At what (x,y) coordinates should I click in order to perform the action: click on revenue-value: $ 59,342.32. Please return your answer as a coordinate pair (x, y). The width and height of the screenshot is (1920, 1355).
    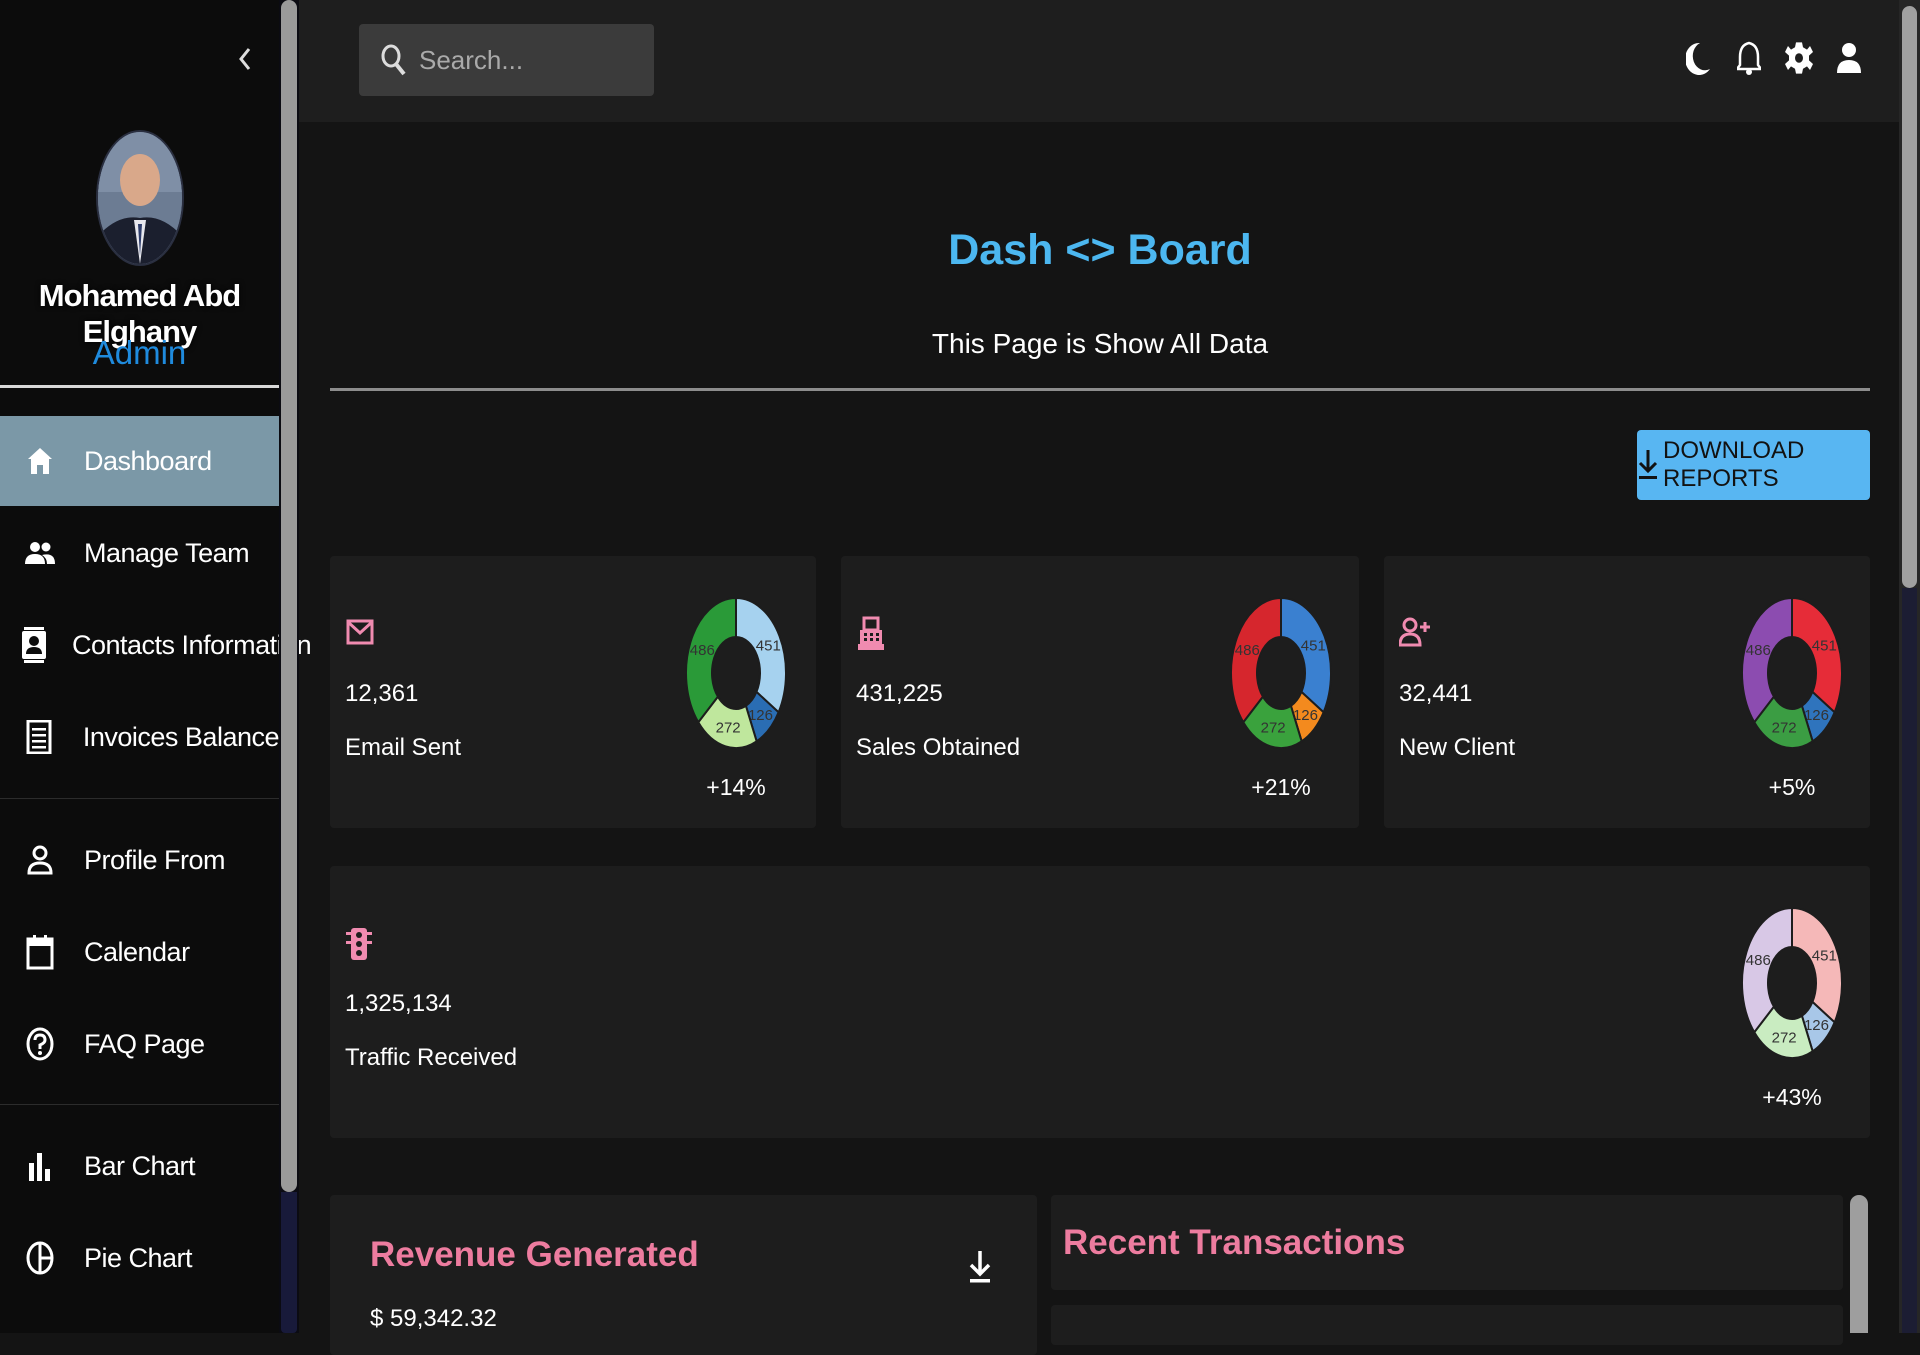
    Looking at the image, I should click on (433, 1318).